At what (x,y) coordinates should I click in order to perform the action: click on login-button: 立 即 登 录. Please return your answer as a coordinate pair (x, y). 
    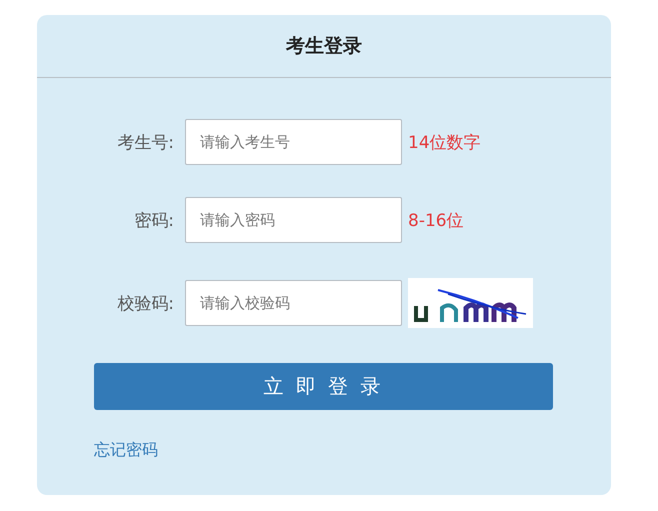
    Looking at the image, I should click on (323, 386).